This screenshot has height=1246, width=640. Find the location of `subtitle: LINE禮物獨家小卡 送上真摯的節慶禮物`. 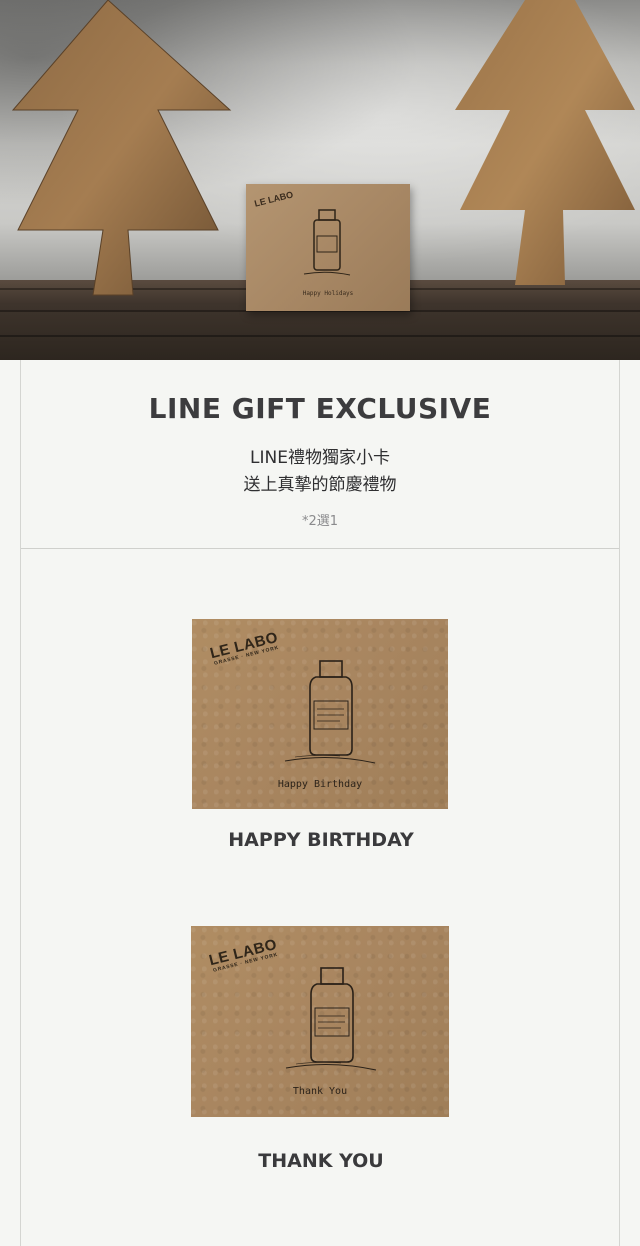

subtitle: LINE禮物獨家小卡 送上真摯的節慶禮物 is located at coordinates (320, 472).